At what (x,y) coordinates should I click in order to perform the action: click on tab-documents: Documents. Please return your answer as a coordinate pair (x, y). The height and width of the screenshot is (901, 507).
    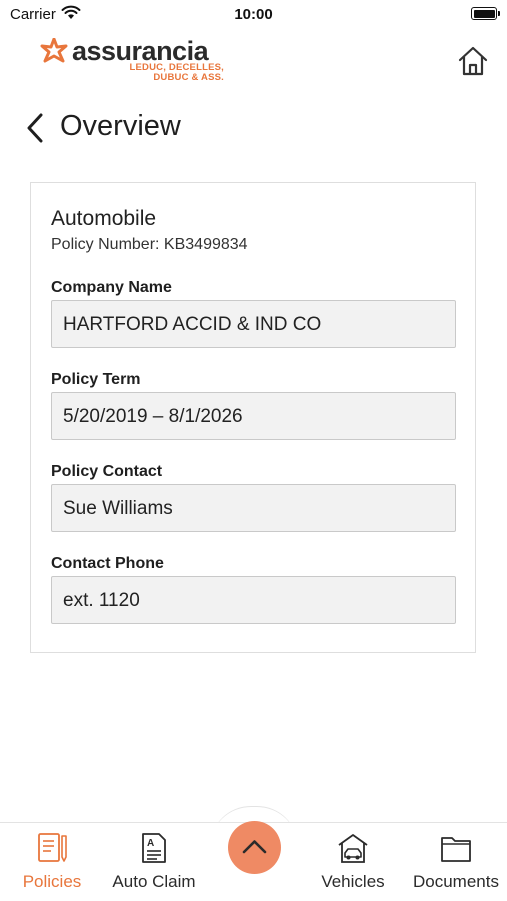
    Looking at the image, I should click on (456, 862).